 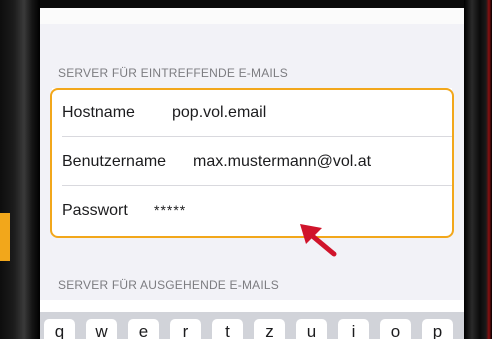 I want to click on key-u: u, so click(x=311, y=329).